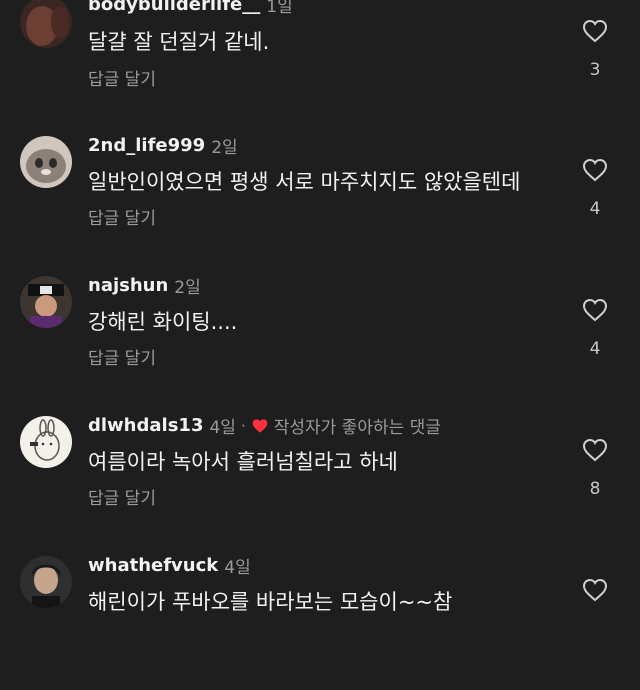 The height and width of the screenshot is (690, 640). I want to click on comment-text: 여름이라 녹아서 흘러넘칠라고 하네, so click(243, 462).